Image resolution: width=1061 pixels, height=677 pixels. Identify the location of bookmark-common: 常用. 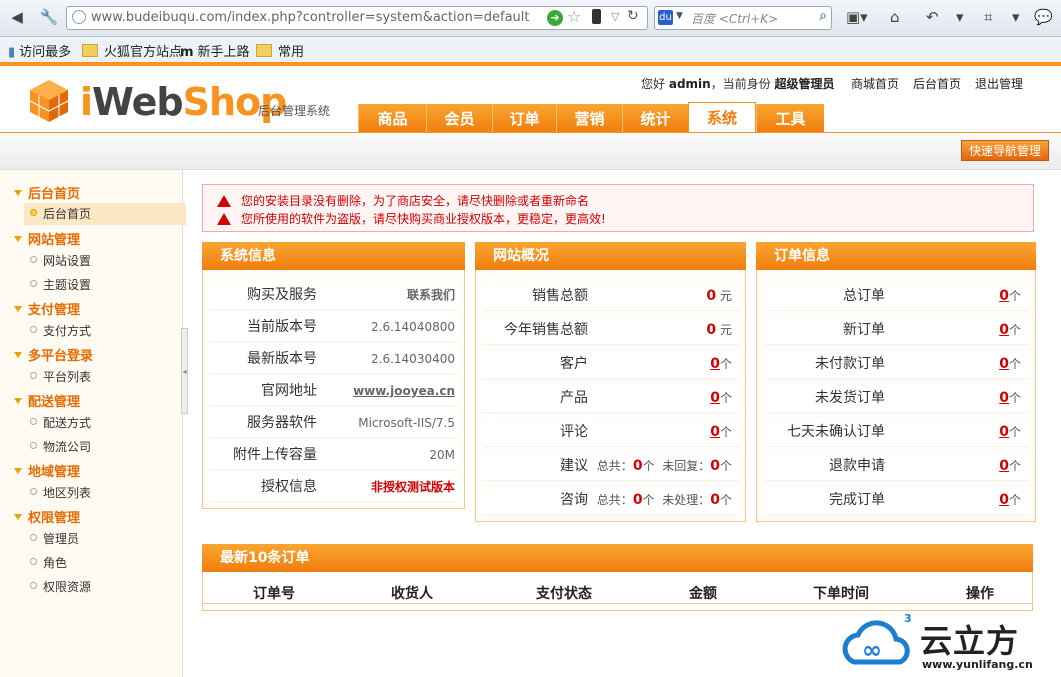
(280, 50).